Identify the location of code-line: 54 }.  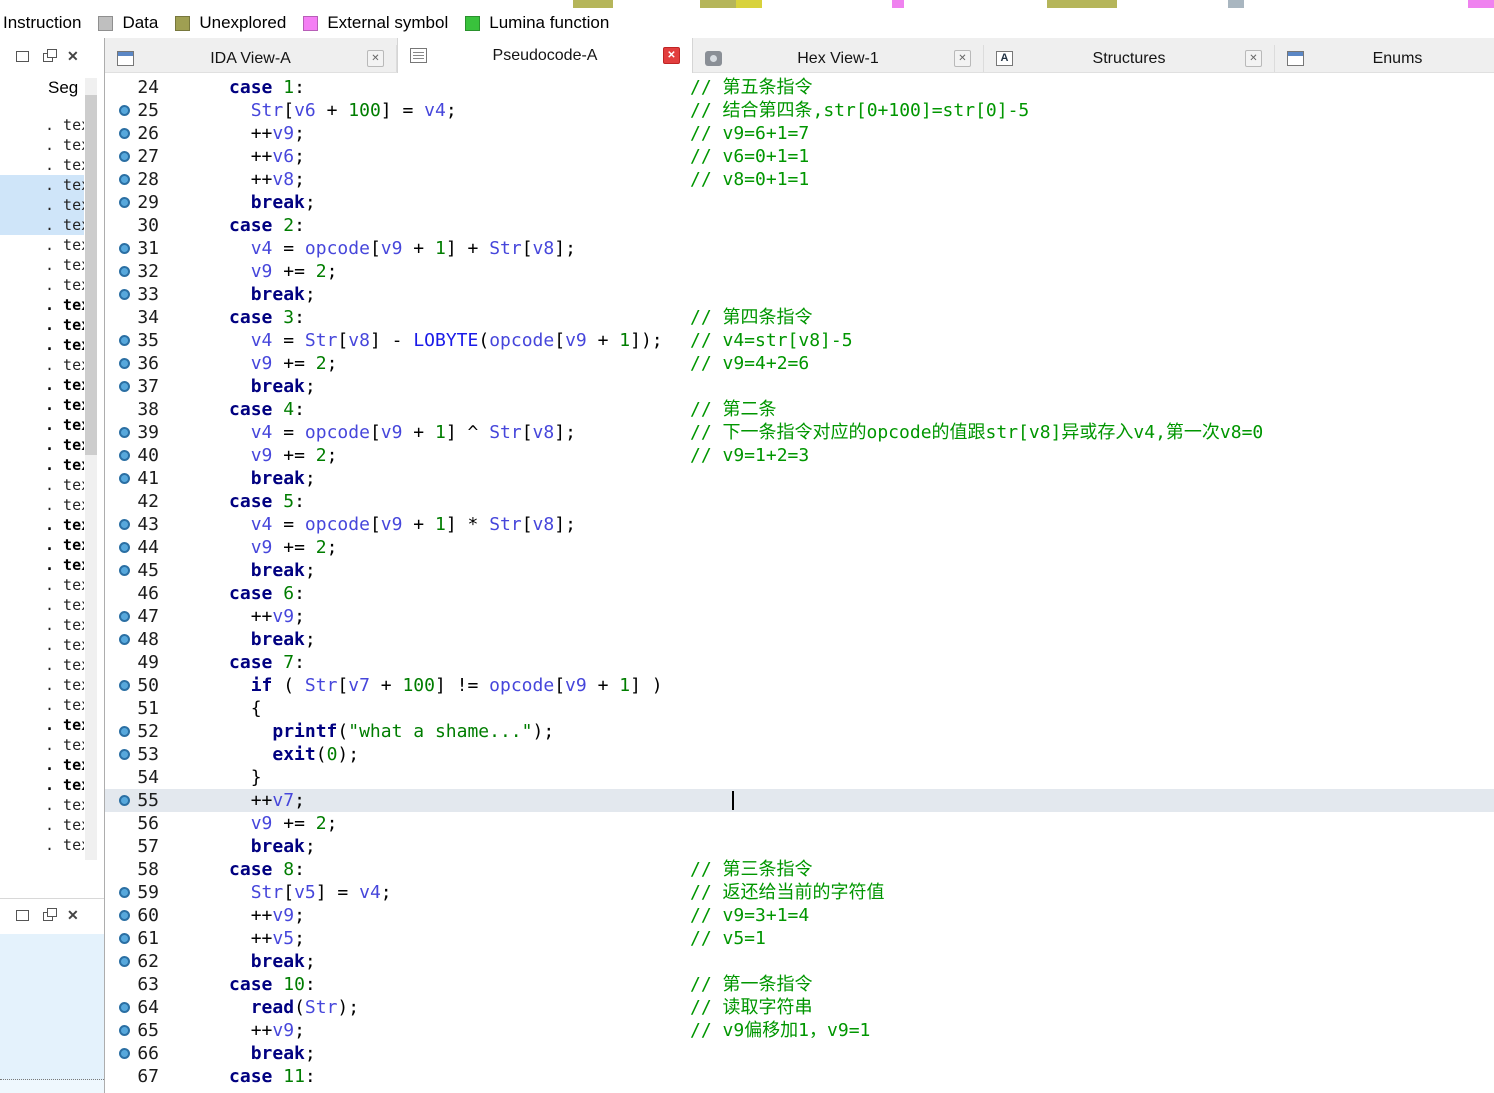
(799, 777).